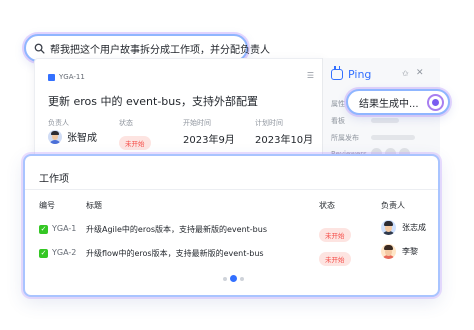 This screenshot has height=330, width=474. What do you see at coordinates (345, 138) in the screenshot?
I see `release-label: 所属发布` at bounding box center [345, 138].